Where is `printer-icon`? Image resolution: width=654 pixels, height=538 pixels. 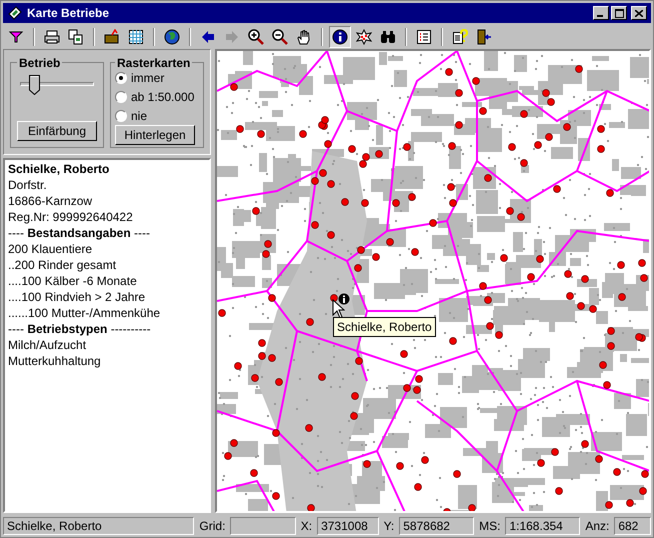
printer-icon is located at coordinates (52, 37).